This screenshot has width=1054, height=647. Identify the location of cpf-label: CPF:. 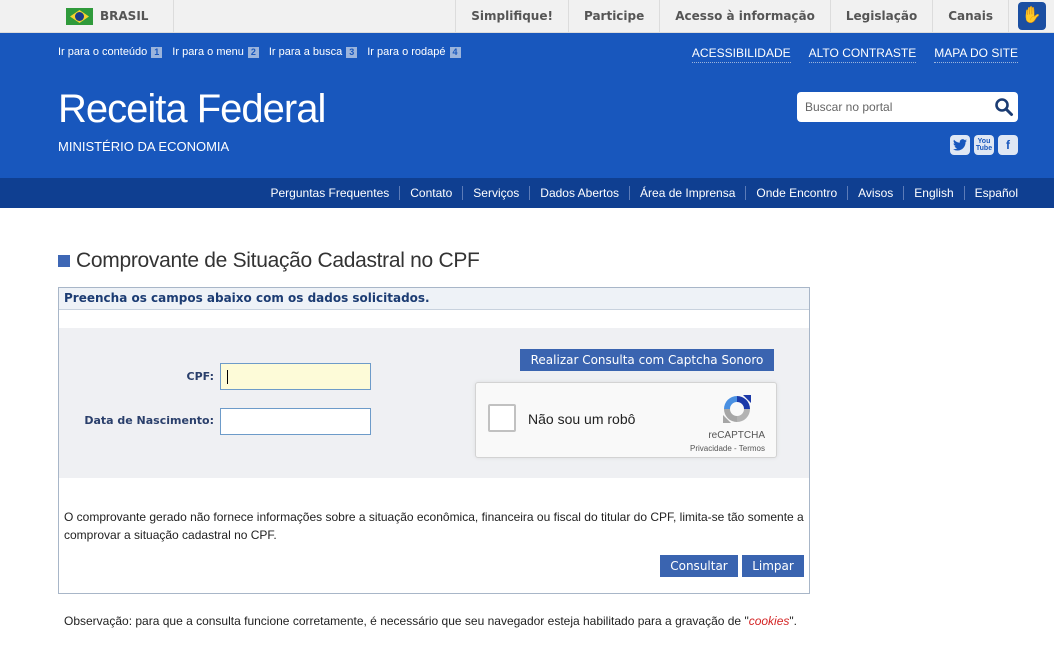
(200, 376).